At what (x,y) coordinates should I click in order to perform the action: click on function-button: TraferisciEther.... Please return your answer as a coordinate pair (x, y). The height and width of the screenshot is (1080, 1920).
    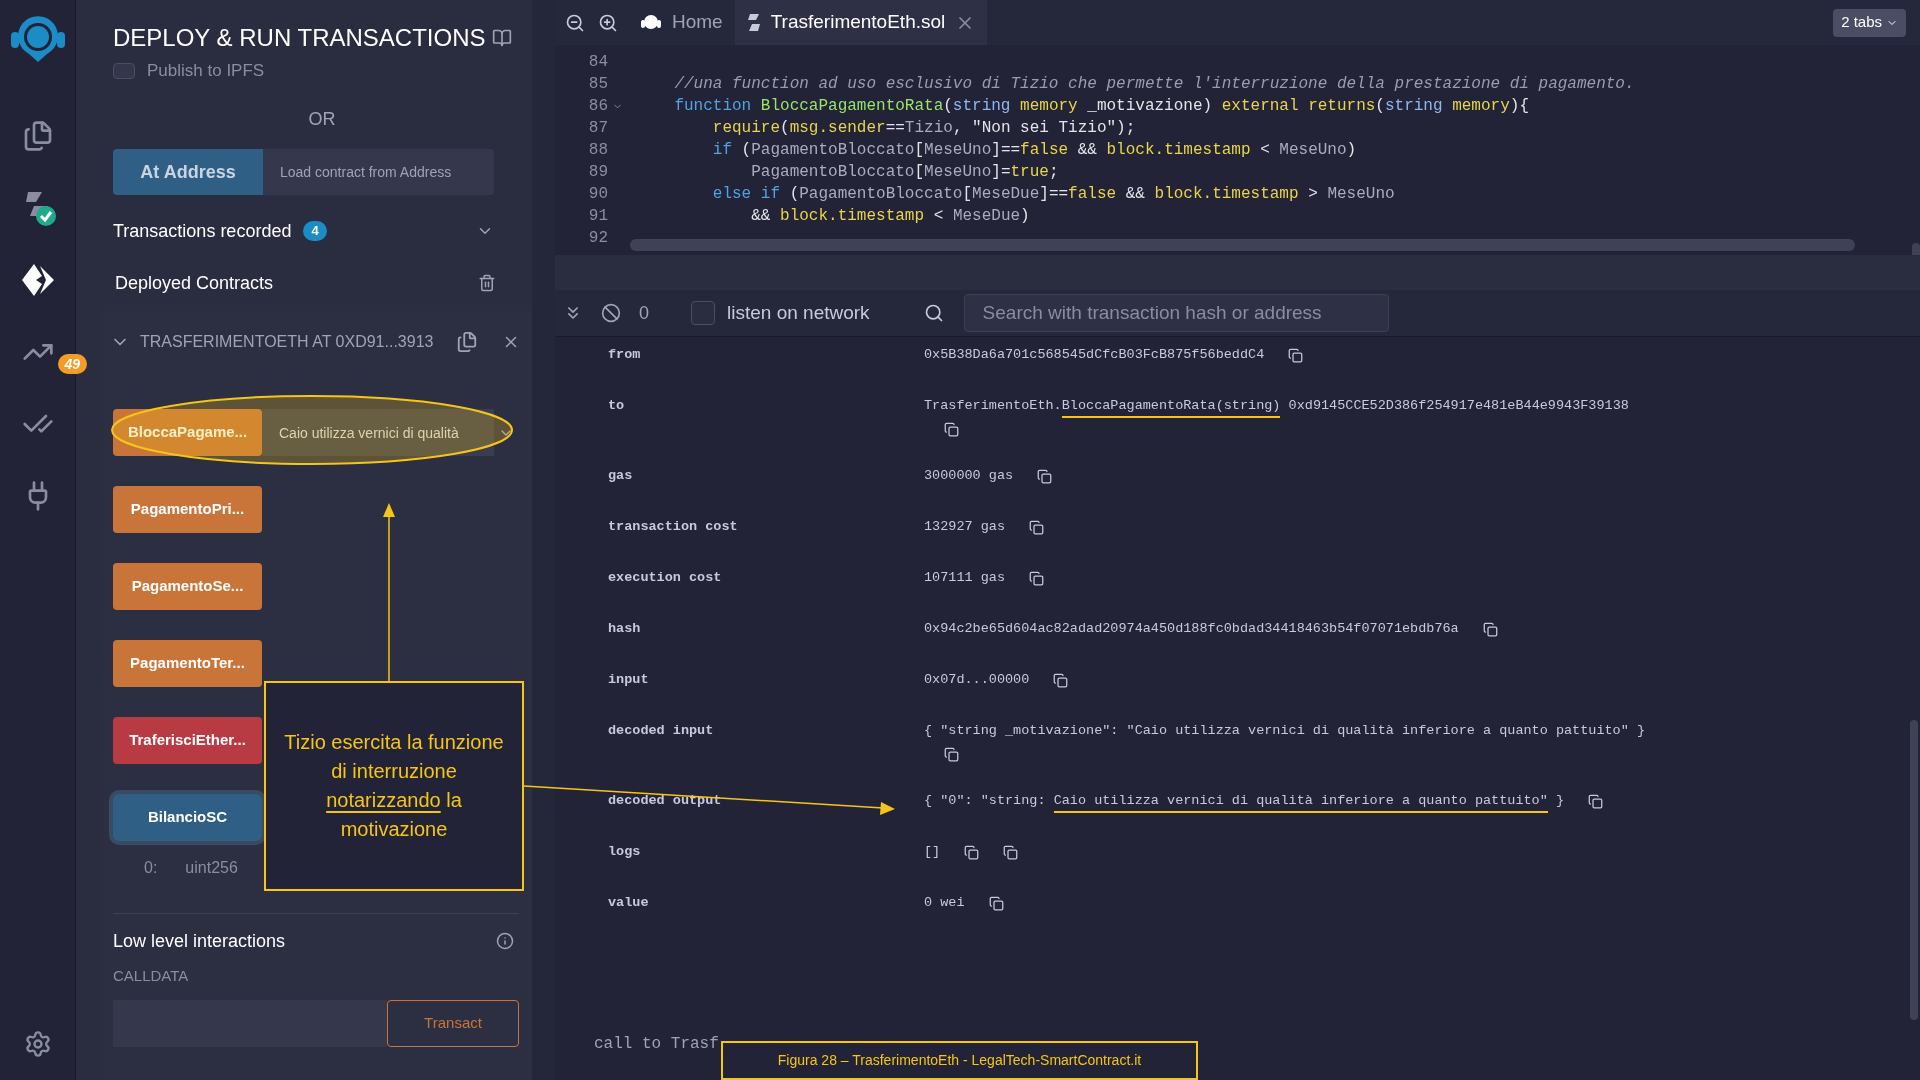
    Looking at the image, I should click on (187, 740).